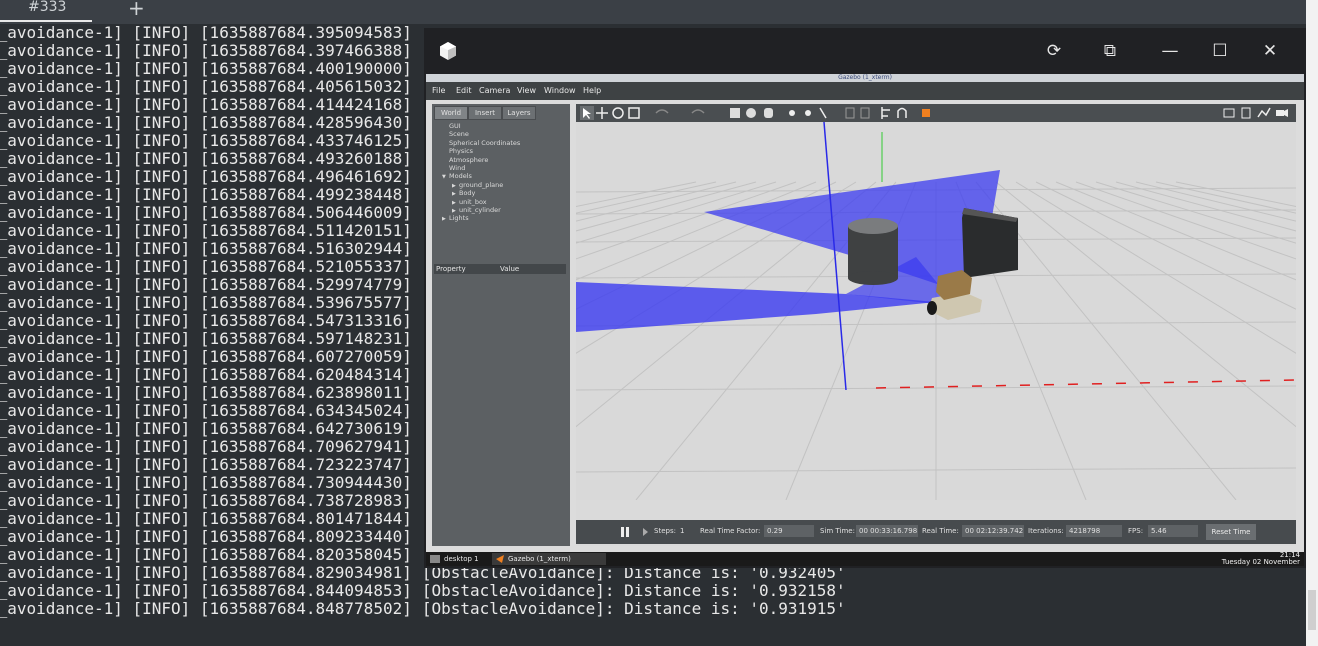 Image resolution: width=1318 pixels, height=646 pixels. Describe the element at coordinates (792, 113) in the screenshot. I see `point-light-icon` at that location.